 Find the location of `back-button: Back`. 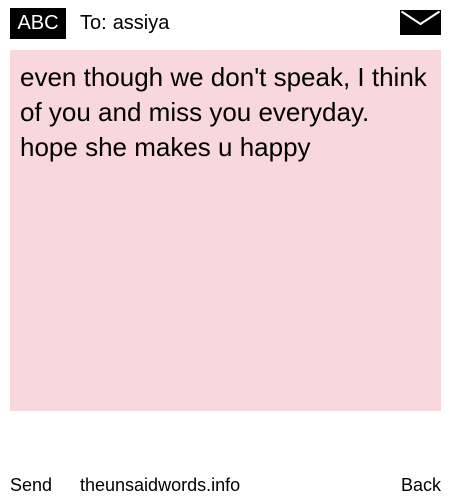

back-button: Back is located at coordinates (421, 485).